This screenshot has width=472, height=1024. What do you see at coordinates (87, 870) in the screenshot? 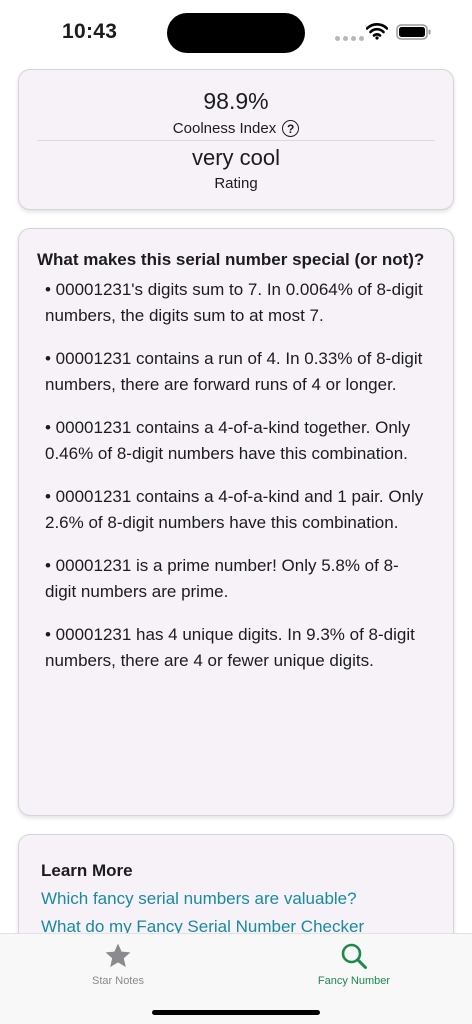
I see `learn-more-heading: Learn More` at bounding box center [87, 870].